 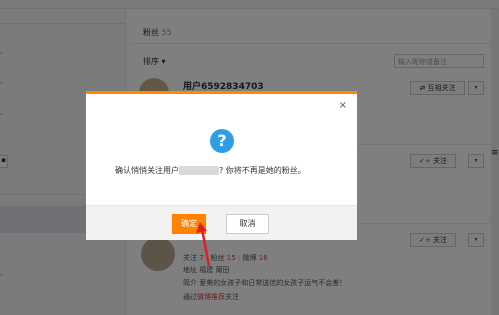 I want to click on arrow-shaft, so click(x=205, y=247).